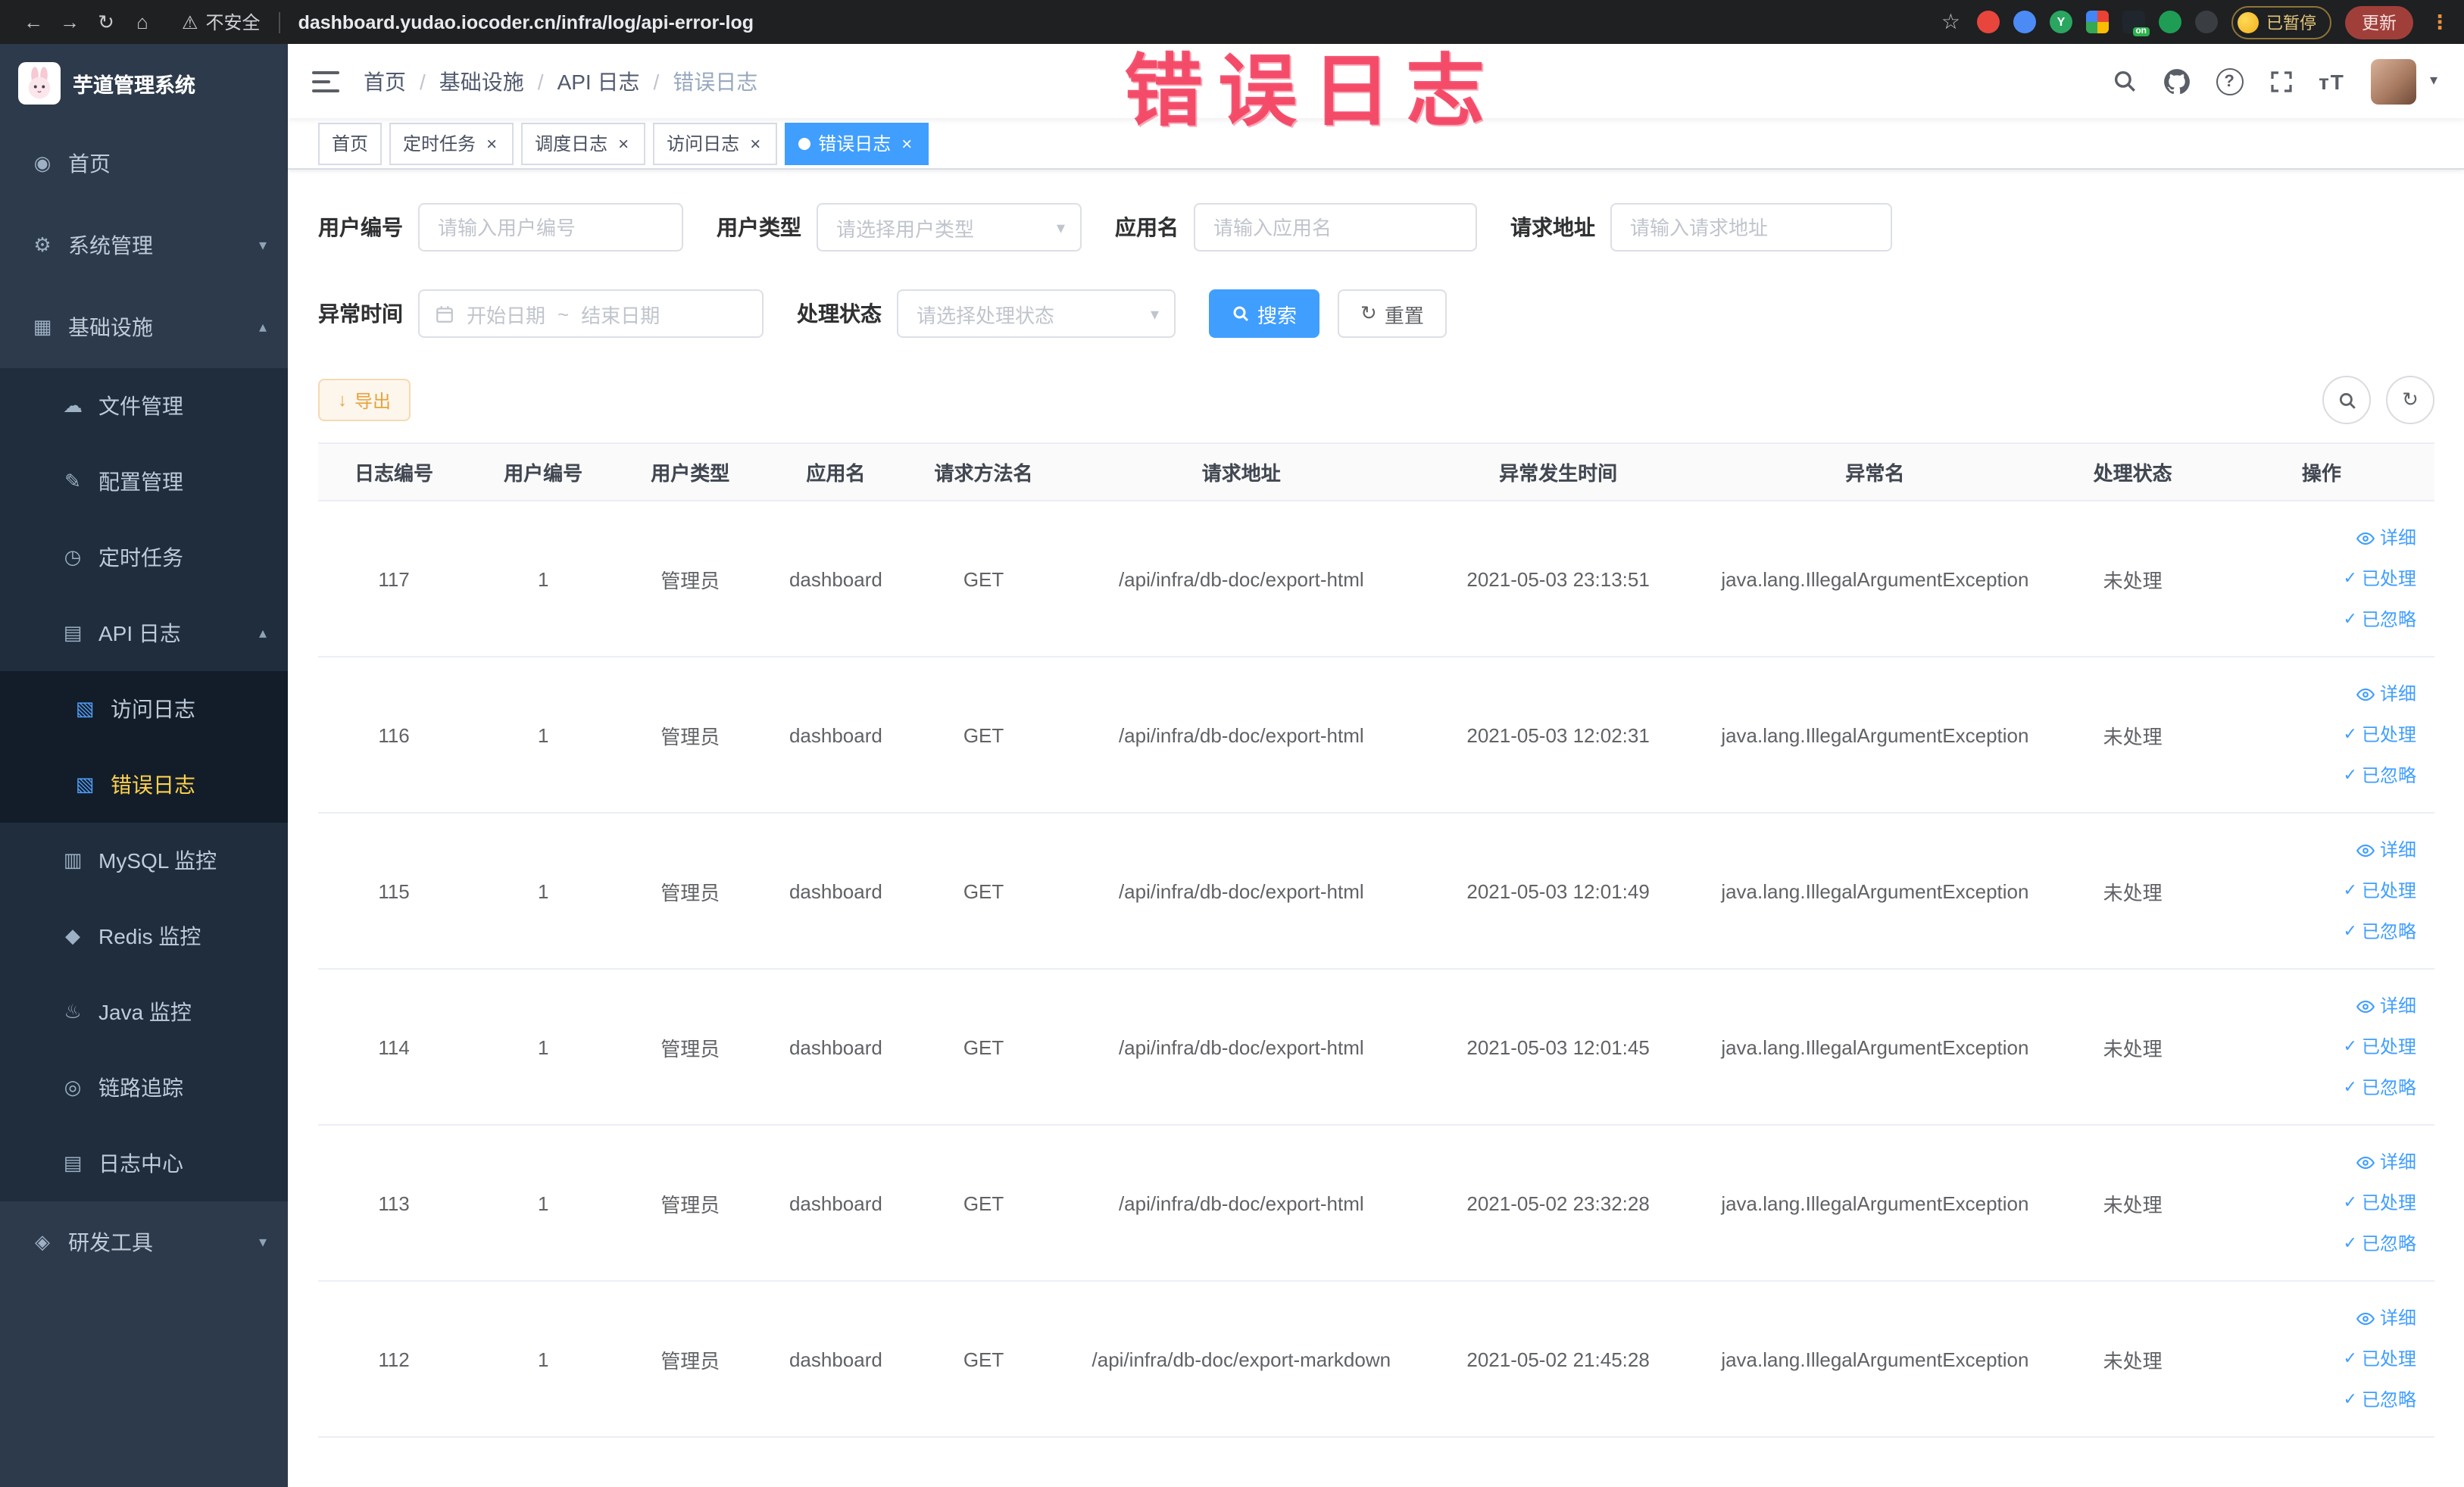  What do you see at coordinates (144, 1088) in the screenshot?
I see `sidebar-item-tracing: ◎ 链路追踪` at bounding box center [144, 1088].